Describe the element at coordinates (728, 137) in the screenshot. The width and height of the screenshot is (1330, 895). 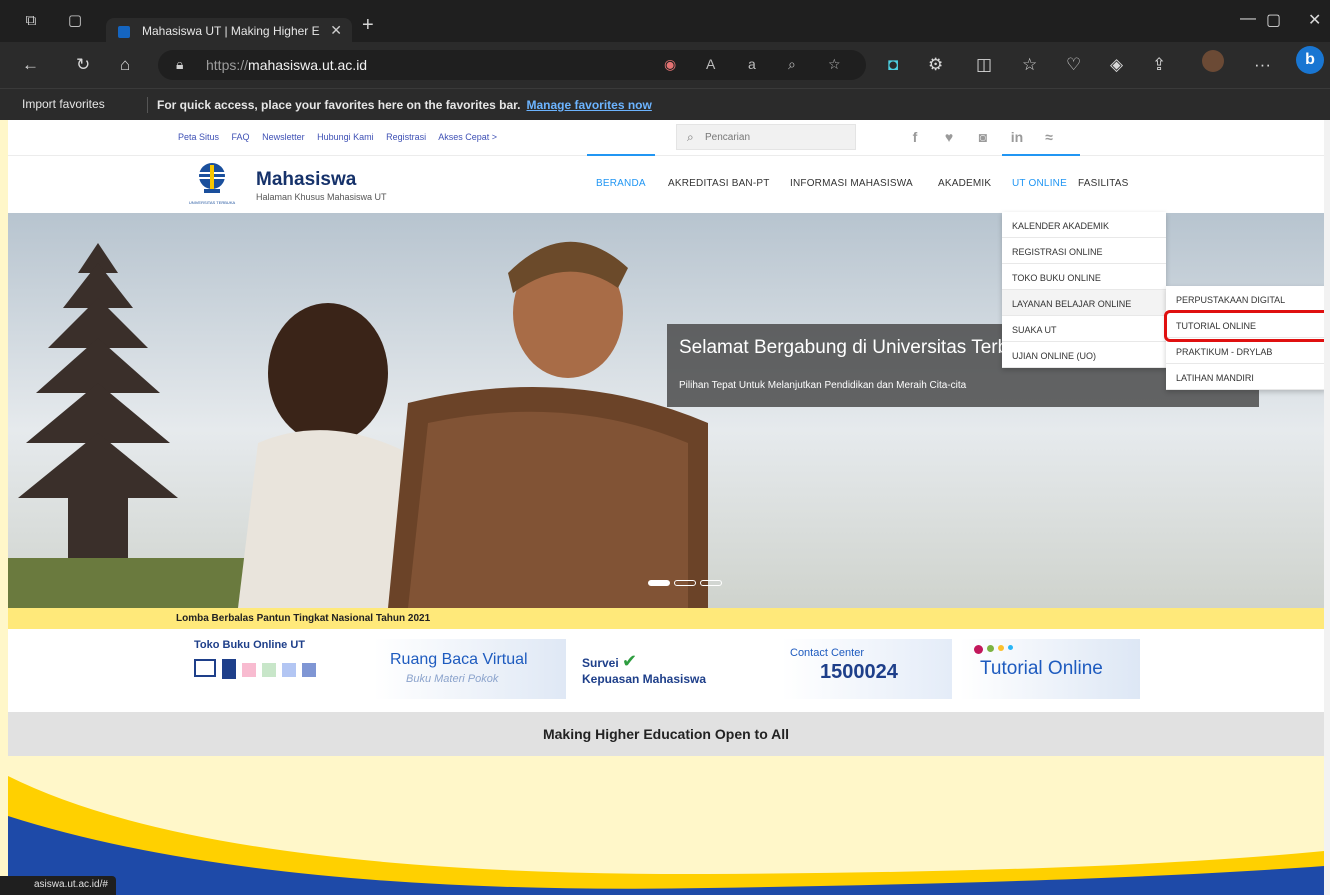
I see `search-placeholder: Pencarian` at that location.